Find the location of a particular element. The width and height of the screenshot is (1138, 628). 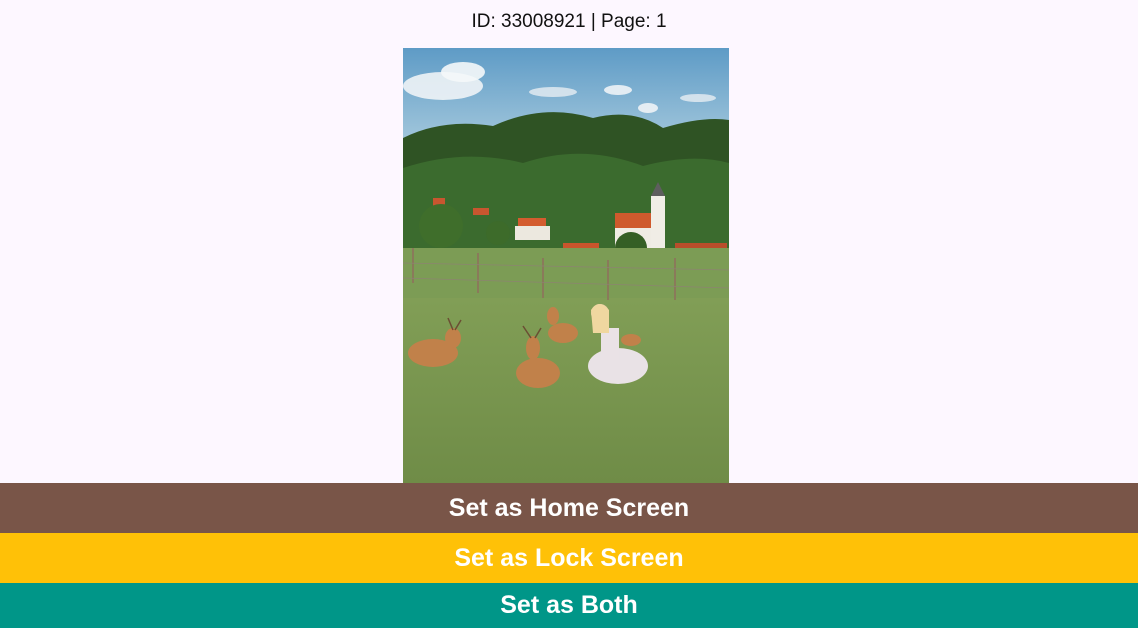

set-home-screen-button: Set as Home Screen is located at coordinates (569, 508).